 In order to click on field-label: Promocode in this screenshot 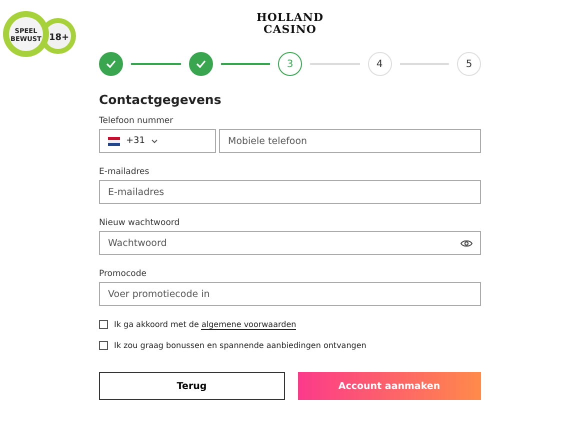, I will do `click(123, 274)`.